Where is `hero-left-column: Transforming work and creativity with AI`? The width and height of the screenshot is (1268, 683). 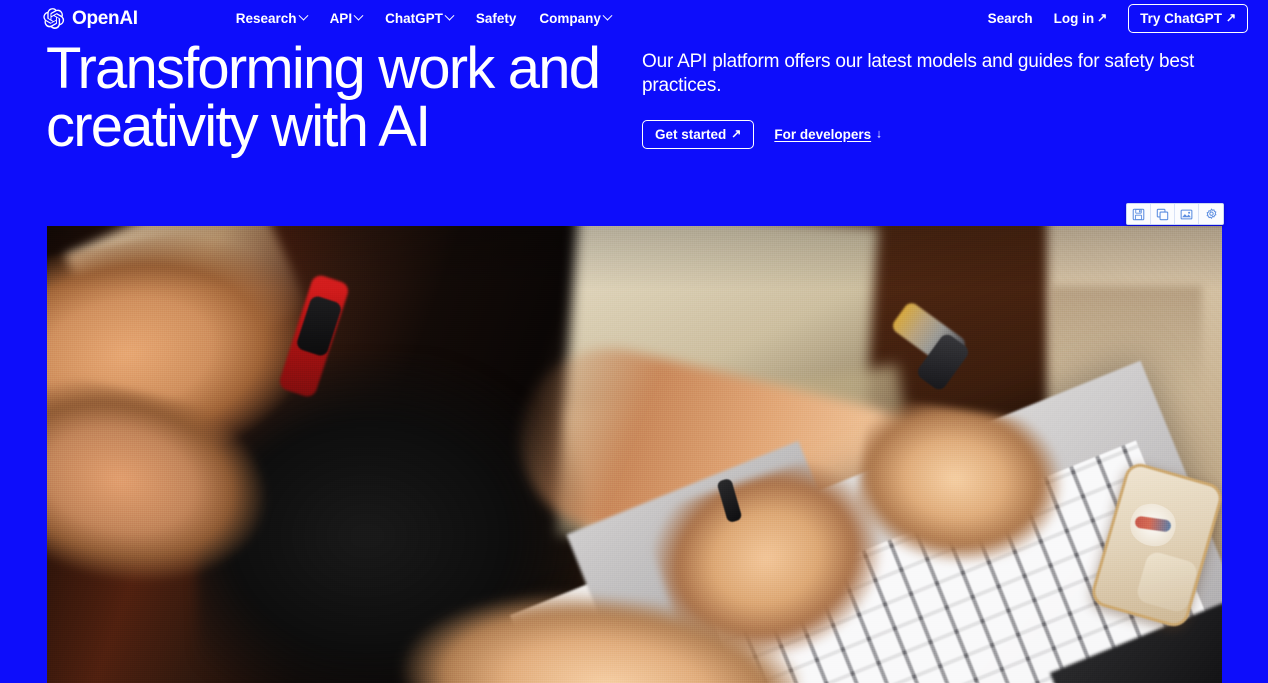 hero-left-column: Transforming work and creativity with AI is located at coordinates (344, 98).